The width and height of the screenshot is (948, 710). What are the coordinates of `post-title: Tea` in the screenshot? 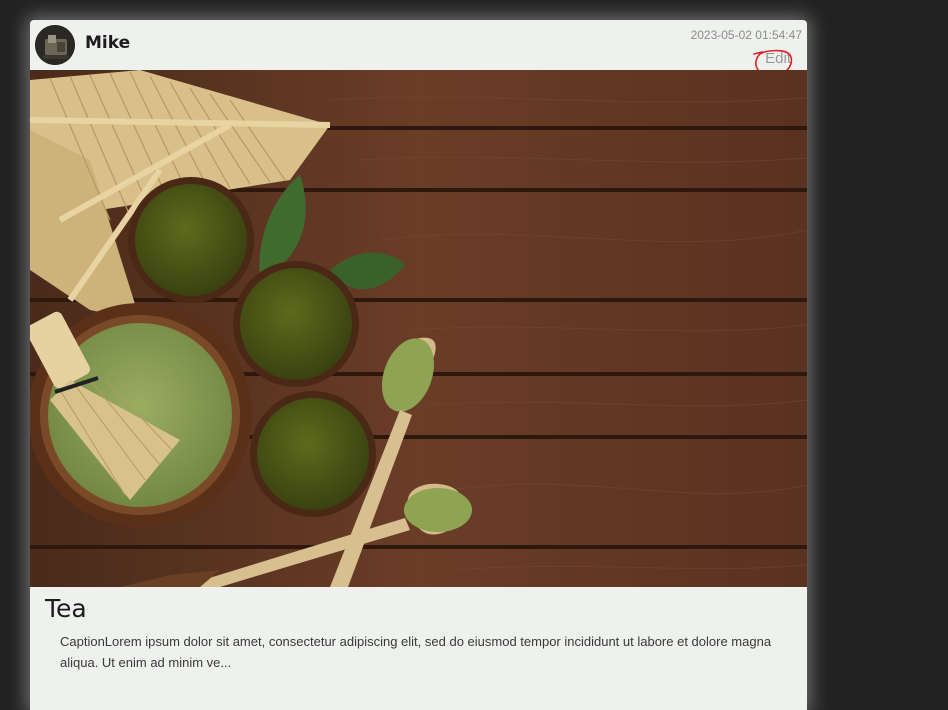 It's located at (66, 608).